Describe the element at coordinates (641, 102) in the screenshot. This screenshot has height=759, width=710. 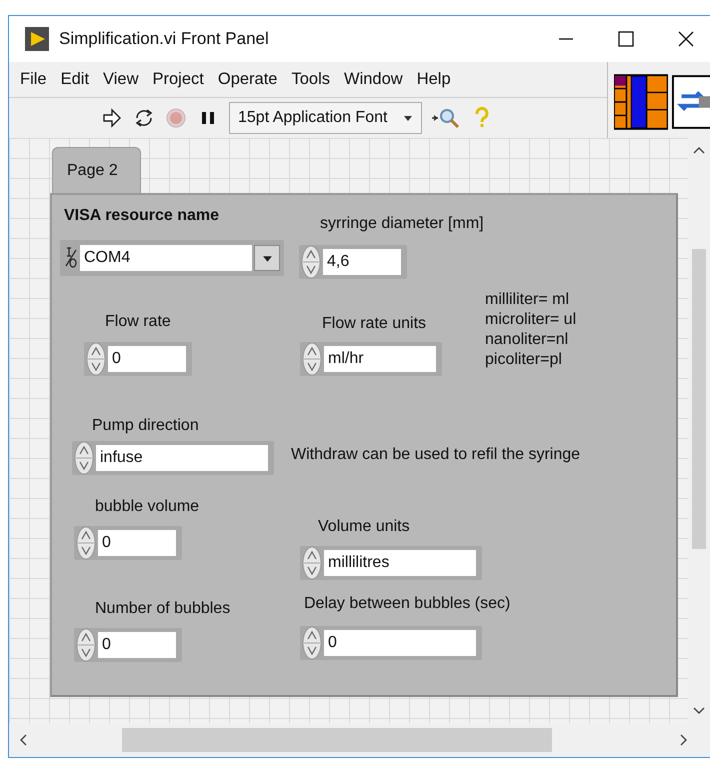
I see `connector-pane-icon` at that location.